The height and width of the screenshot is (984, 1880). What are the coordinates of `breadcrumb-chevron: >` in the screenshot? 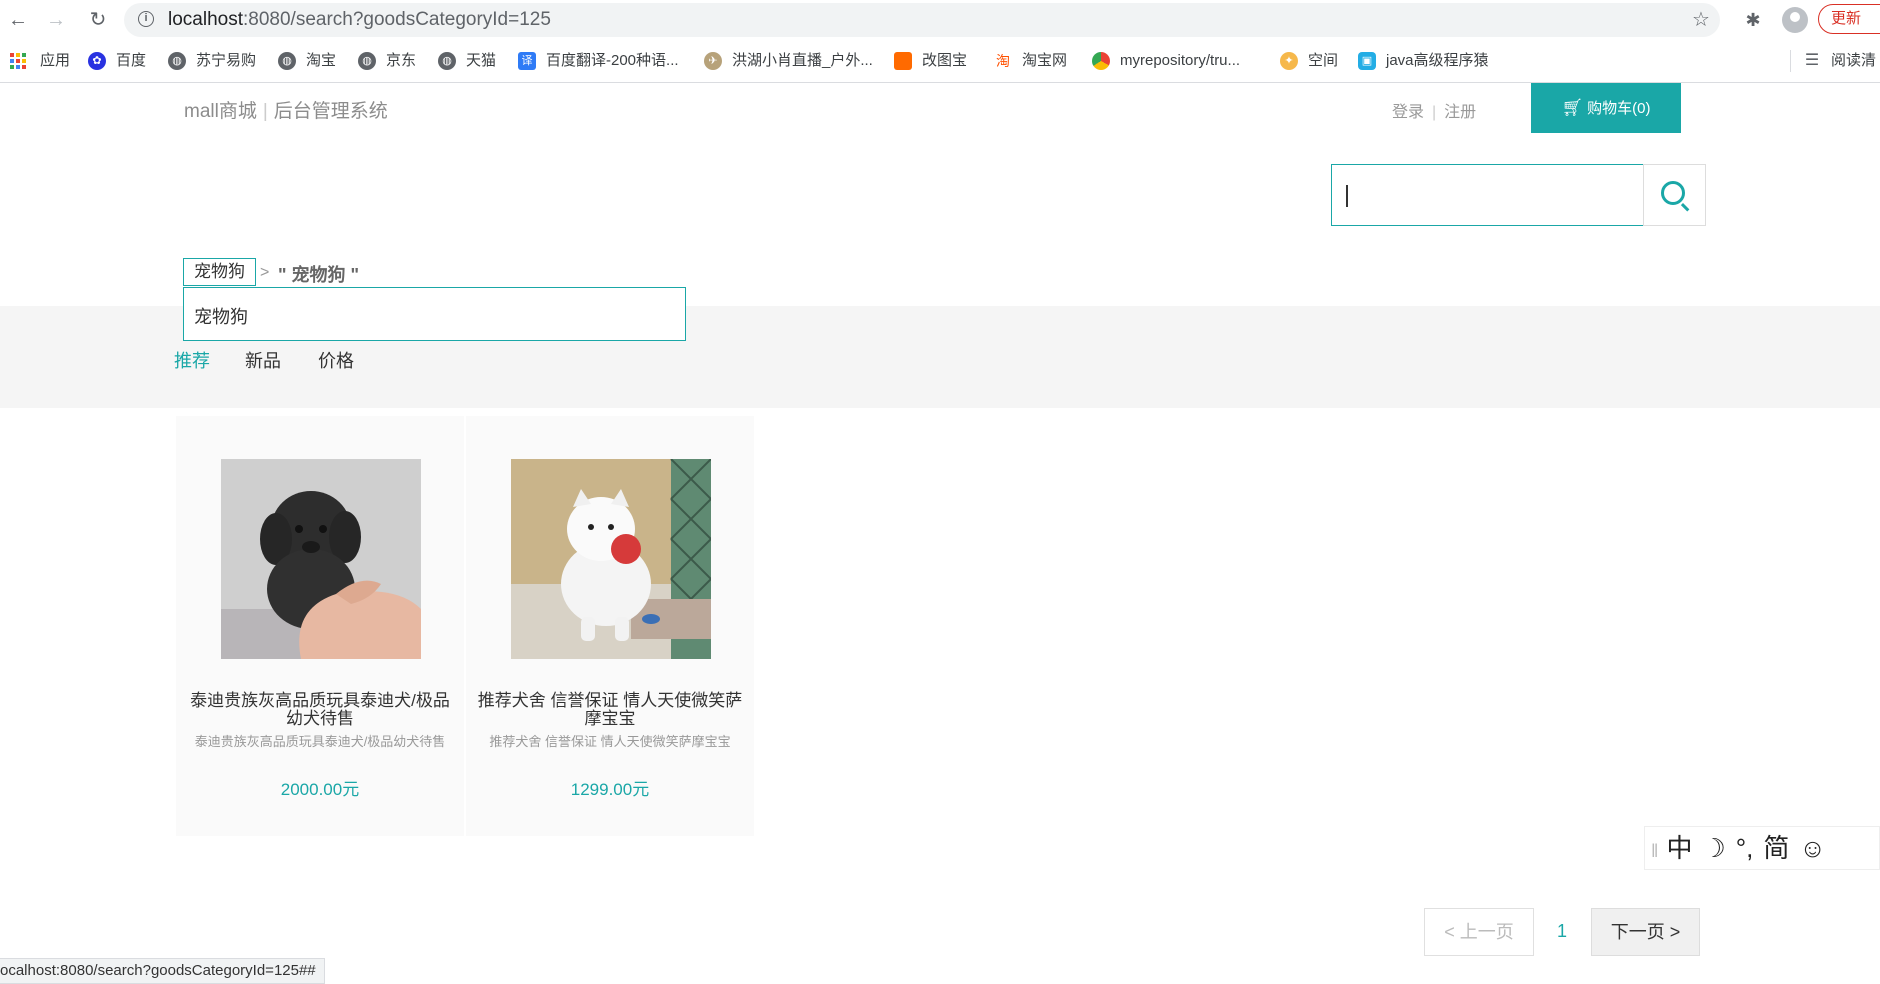 It's located at (265, 272).